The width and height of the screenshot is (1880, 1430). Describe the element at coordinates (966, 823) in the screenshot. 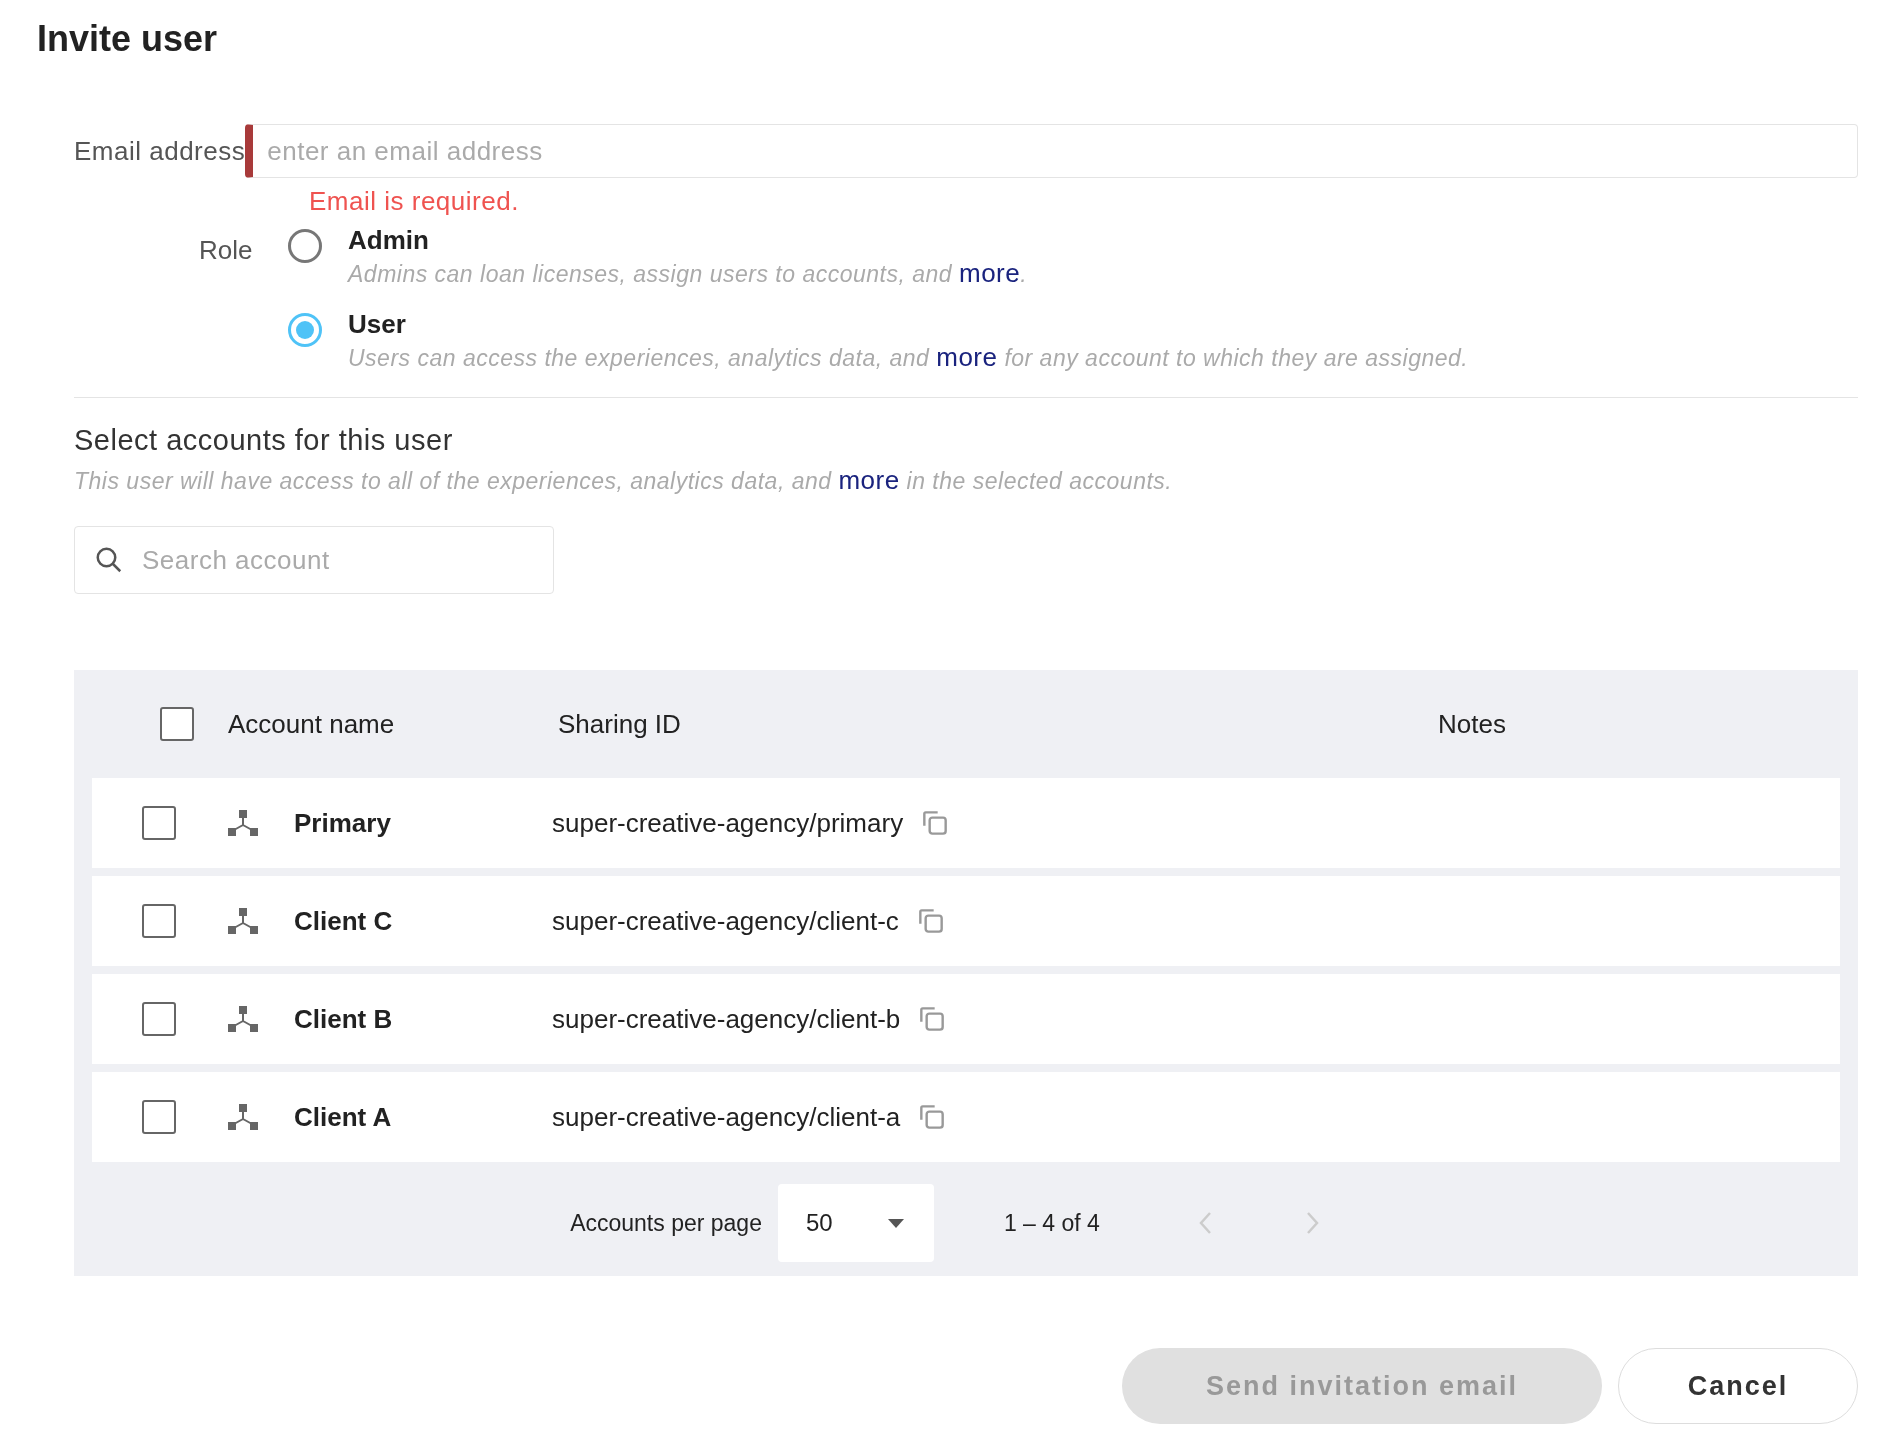

I see `table-row: Primary super-creative-agency/primary` at that location.